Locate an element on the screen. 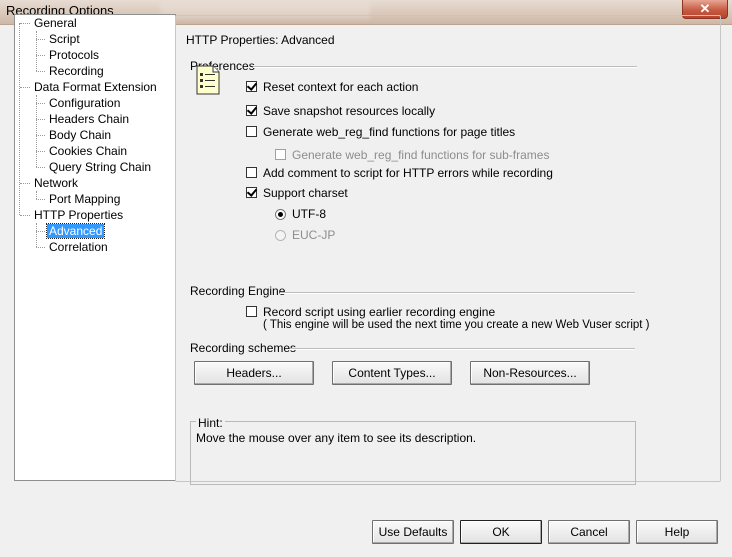  tree-item-label: Advanced is located at coordinates (75, 231).